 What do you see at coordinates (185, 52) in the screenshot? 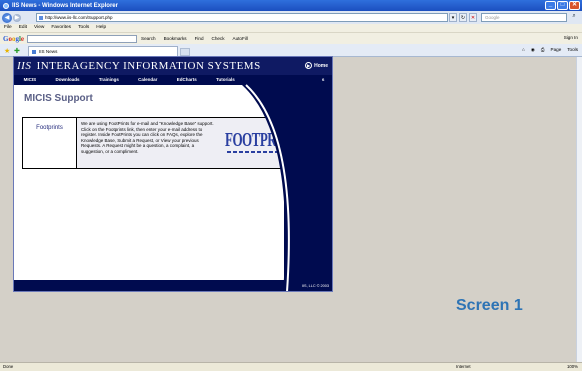
I see `new-tab-button` at bounding box center [185, 52].